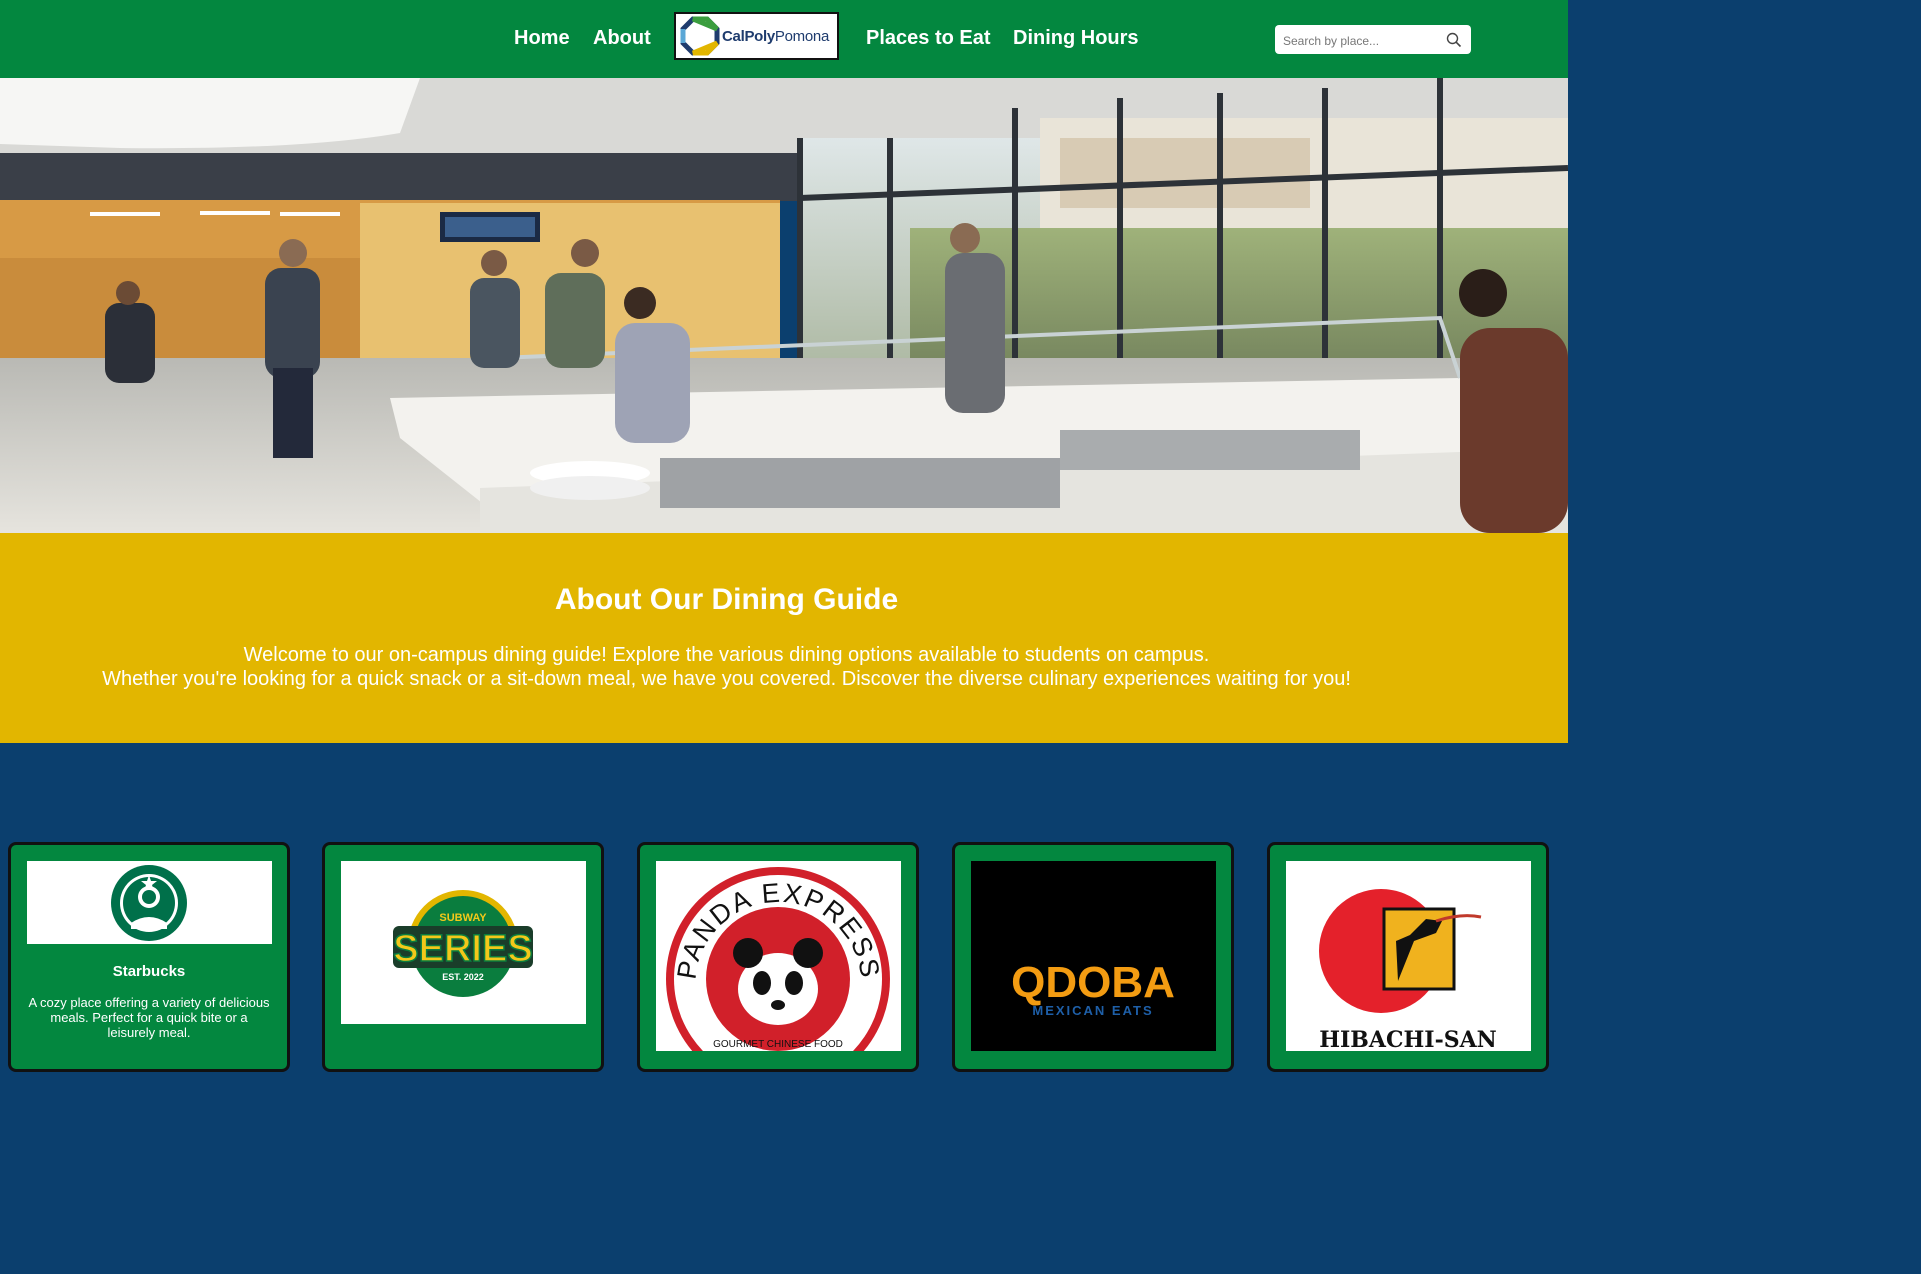 The width and height of the screenshot is (1921, 1274). I want to click on dining-card-qdoba: QDOBA MEXICAN EATS, so click(1093, 957).